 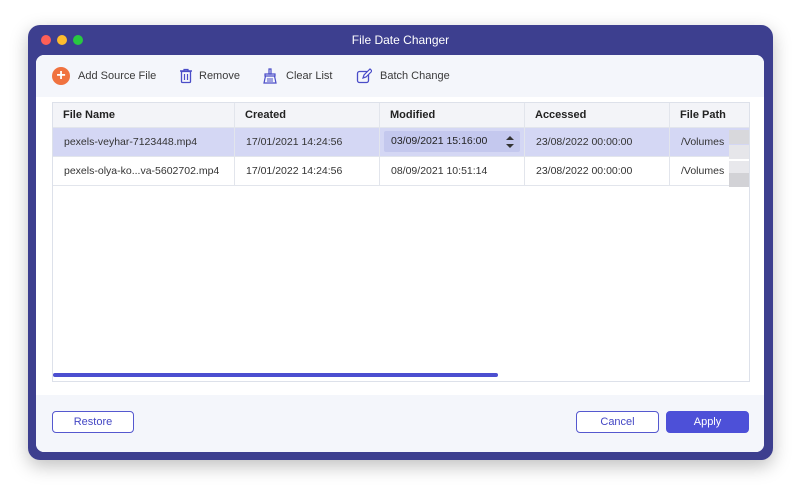 What do you see at coordinates (309, 76) in the screenshot?
I see `clear-list-label: Clear List` at bounding box center [309, 76].